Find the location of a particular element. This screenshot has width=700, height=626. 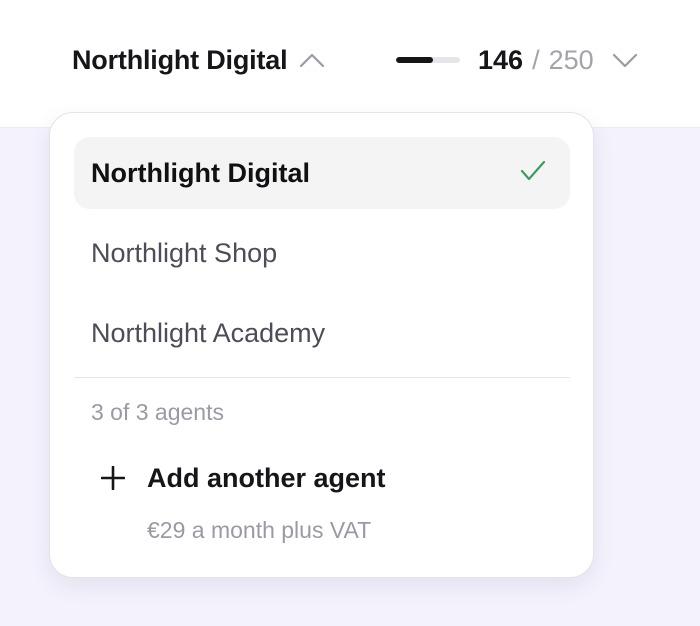

chevron-up-icon is located at coordinates (312, 60).